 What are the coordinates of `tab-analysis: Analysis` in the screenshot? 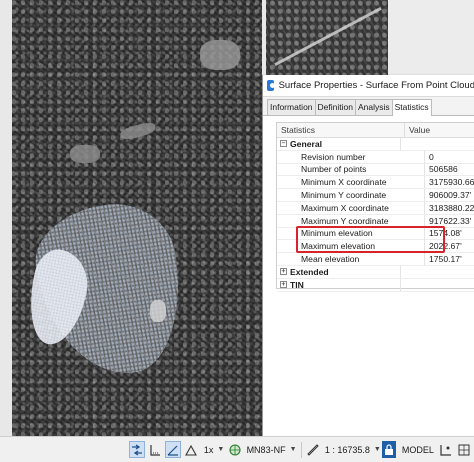 It's located at (373, 107).